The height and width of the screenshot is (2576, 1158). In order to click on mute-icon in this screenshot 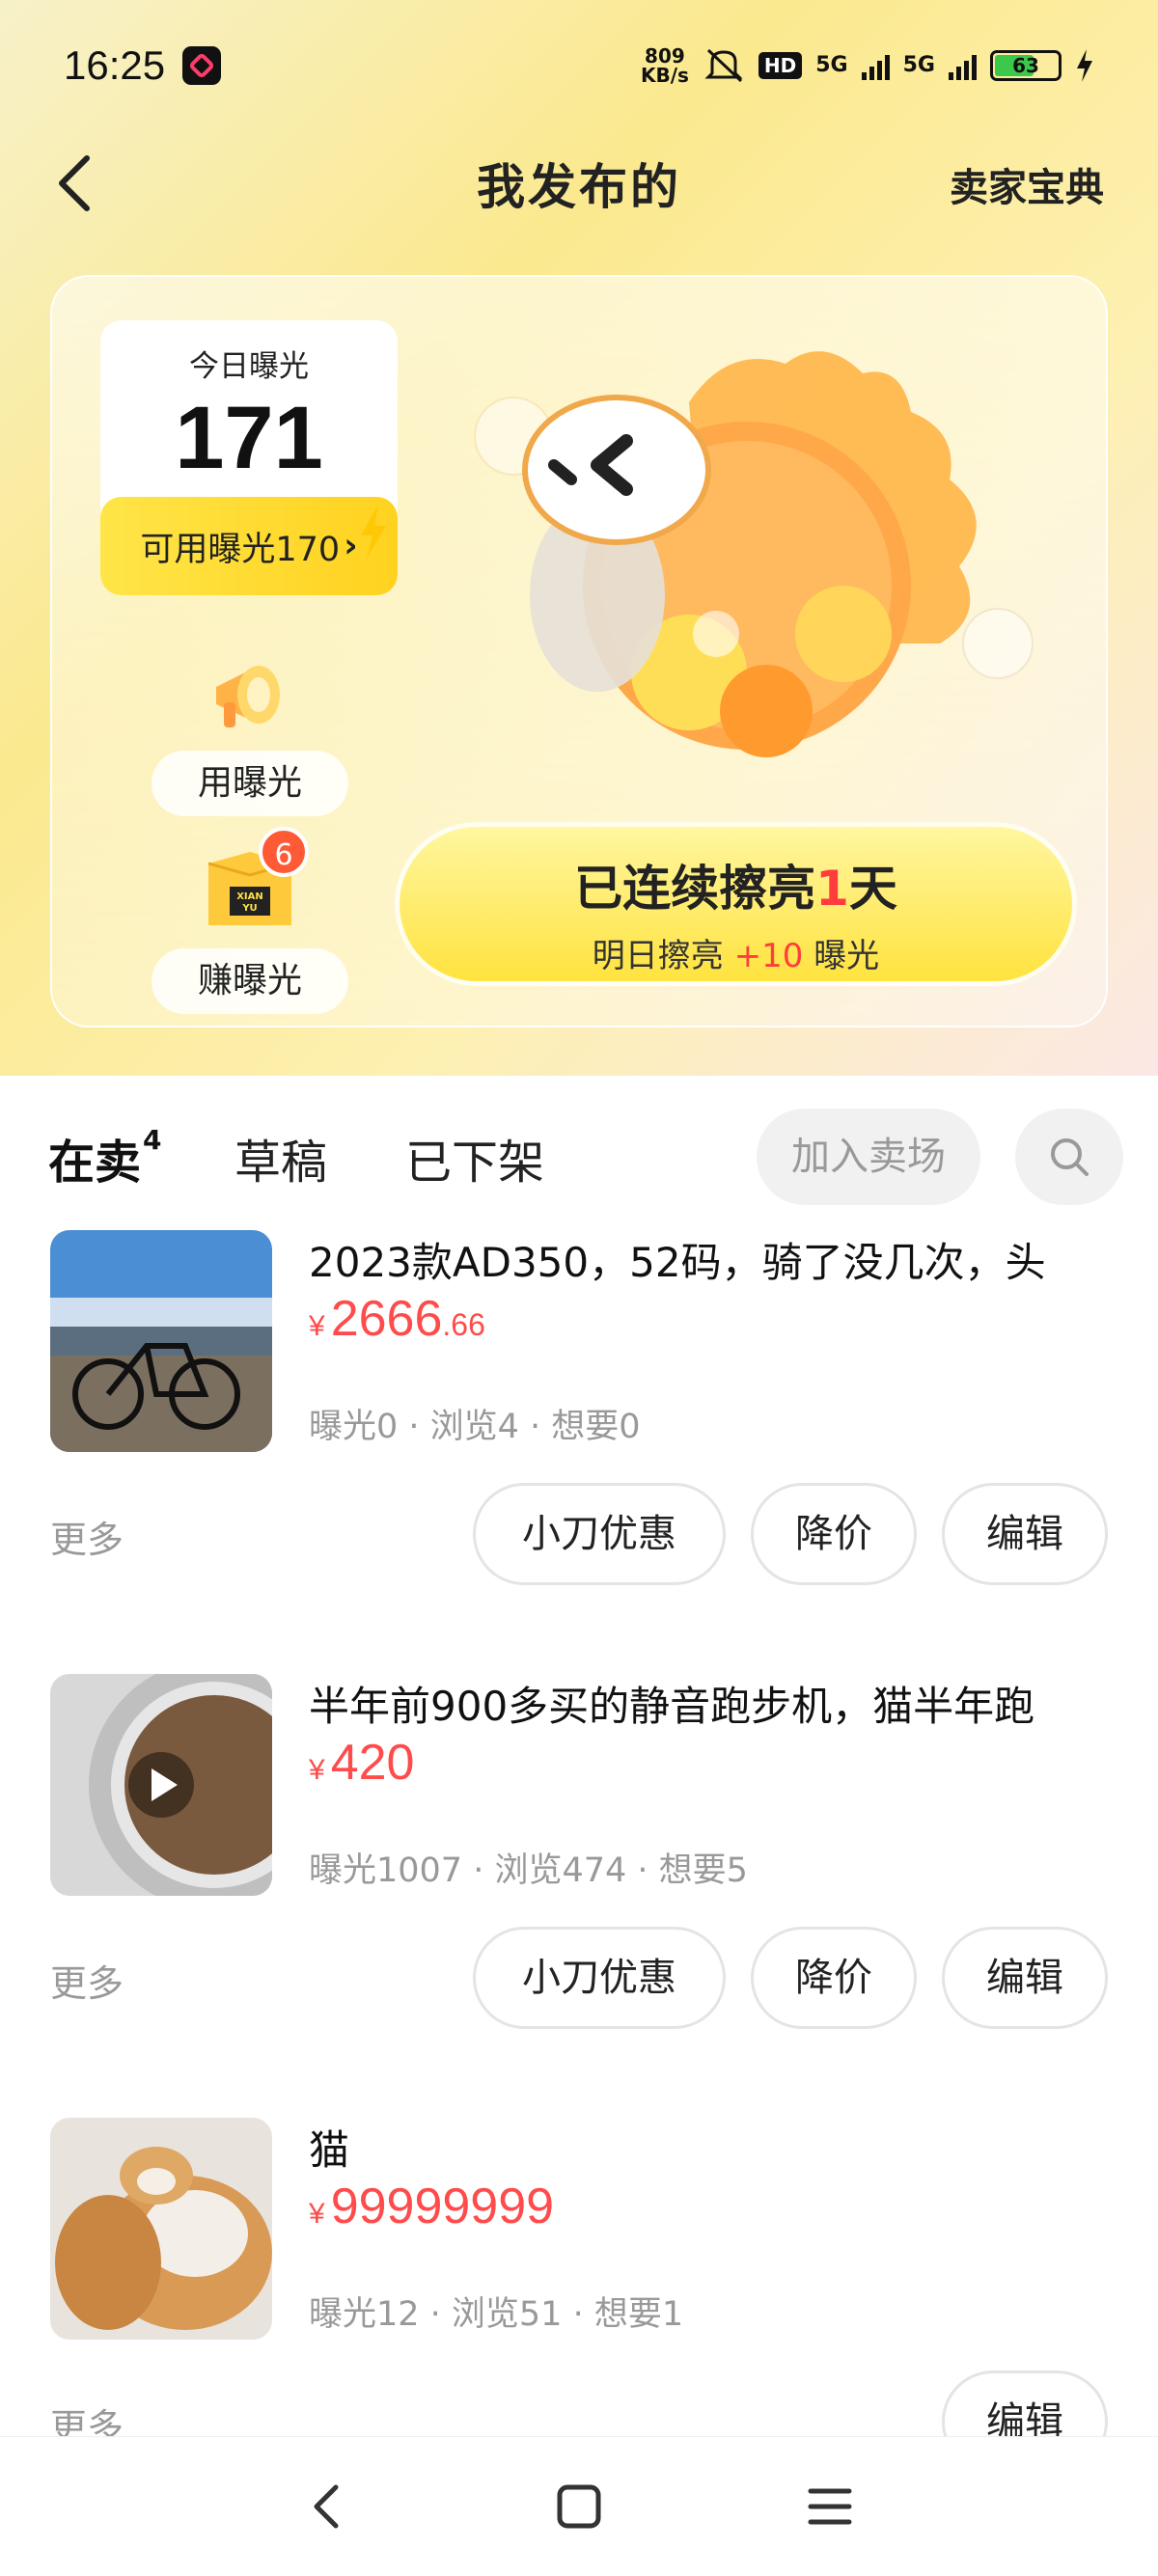, I will do `click(723, 65)`.